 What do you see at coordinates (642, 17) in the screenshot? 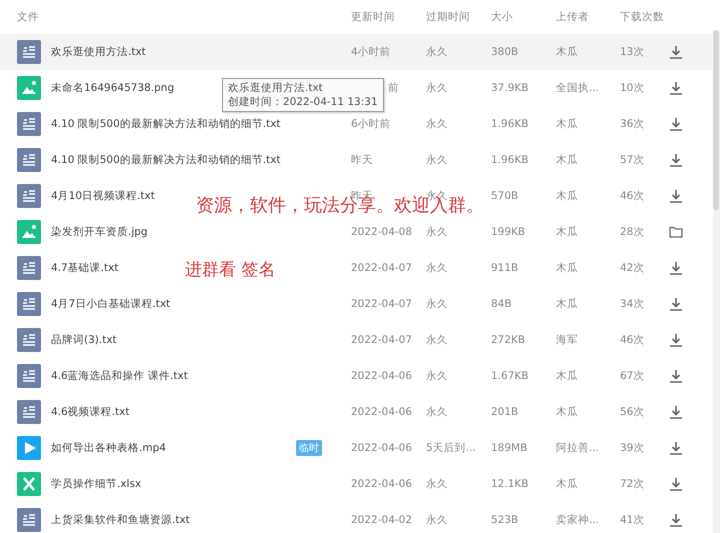
I see `column-header: 下载次数` at bounding box center [642, 17].